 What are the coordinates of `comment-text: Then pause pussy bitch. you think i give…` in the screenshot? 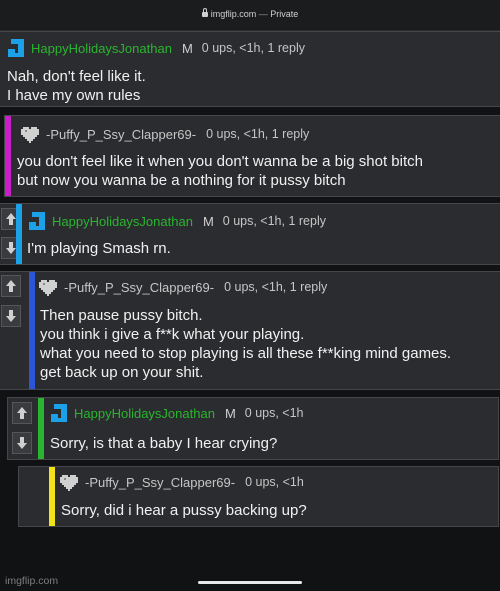 It's located at (245, 344).